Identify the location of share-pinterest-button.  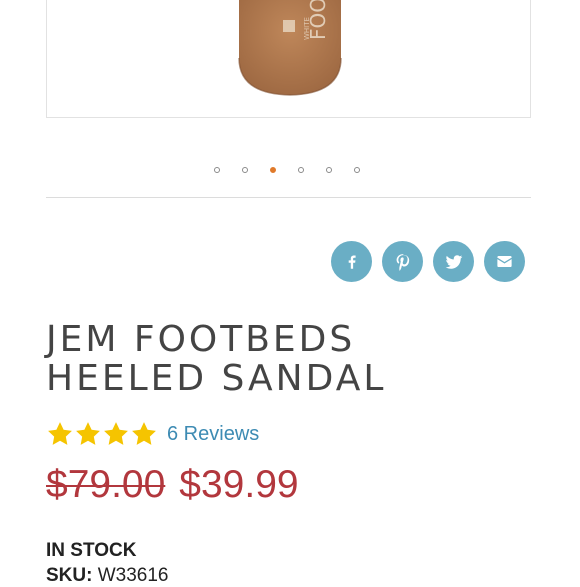
(402, 261).